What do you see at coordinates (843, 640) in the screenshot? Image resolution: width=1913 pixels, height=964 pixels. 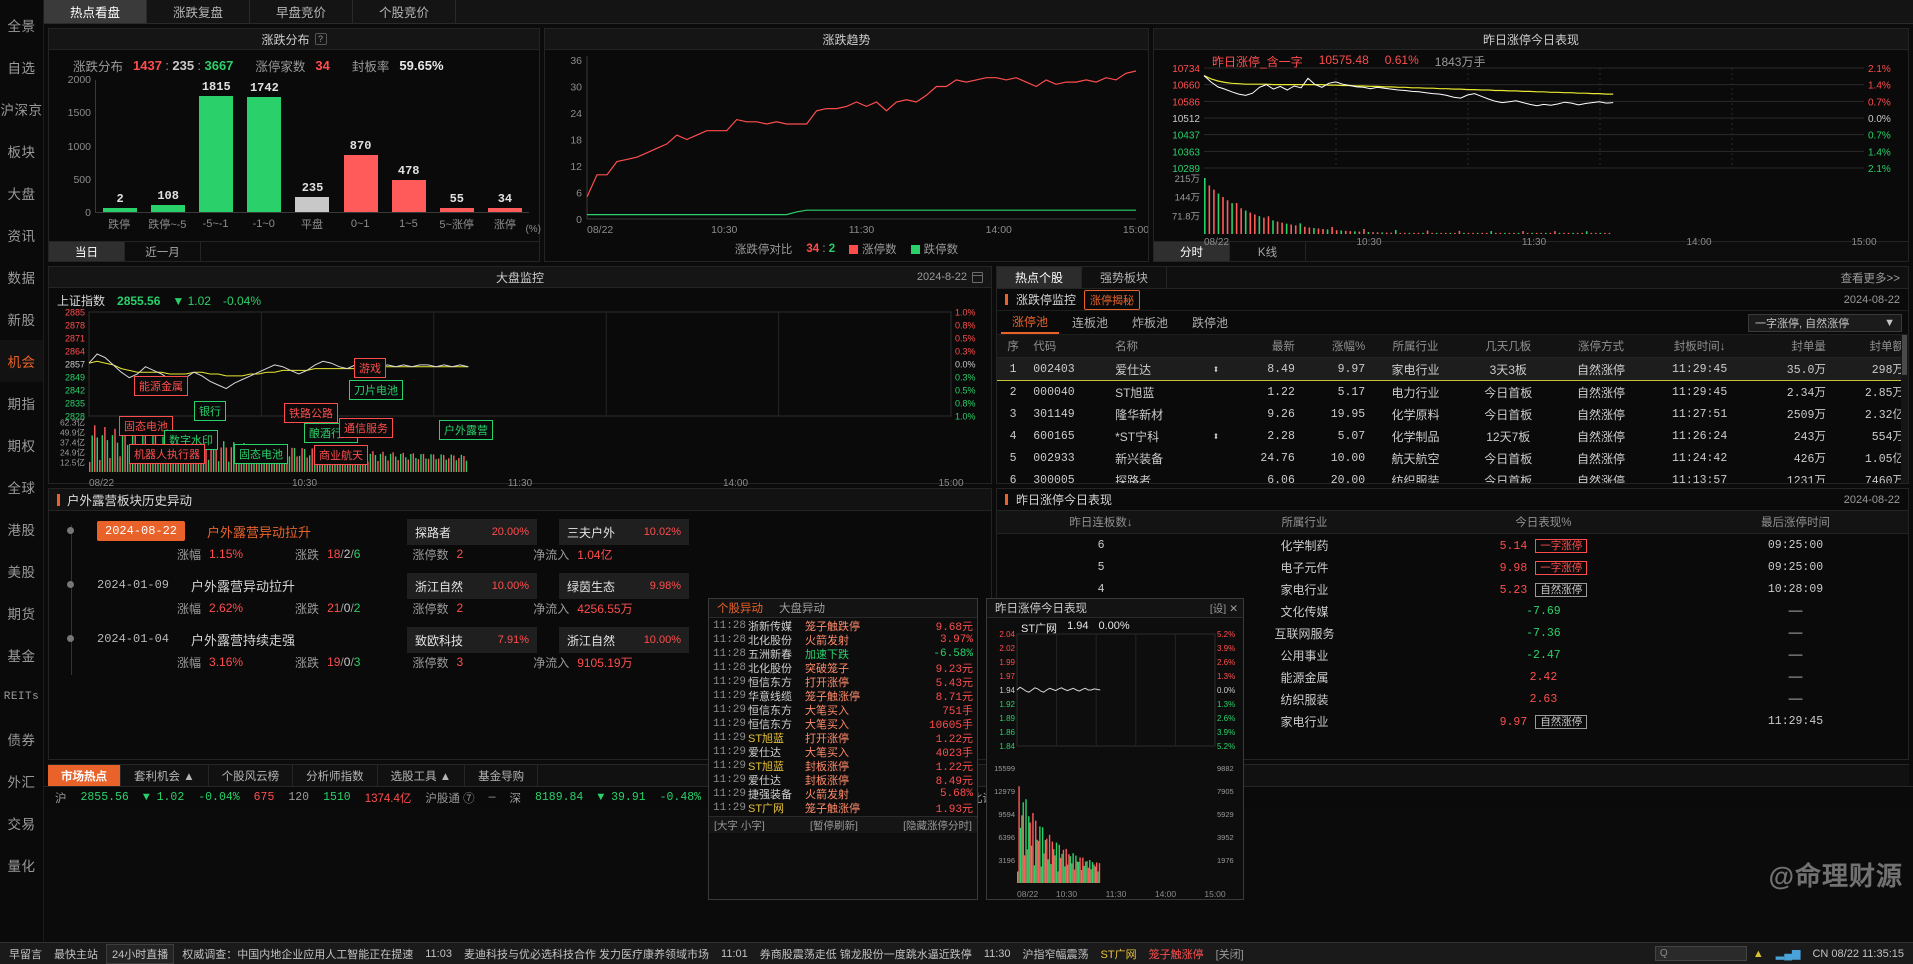 I see `alert-row-1: 11:28 北化股份 火箭发射 3.97%` at bounding box center [843, 640].